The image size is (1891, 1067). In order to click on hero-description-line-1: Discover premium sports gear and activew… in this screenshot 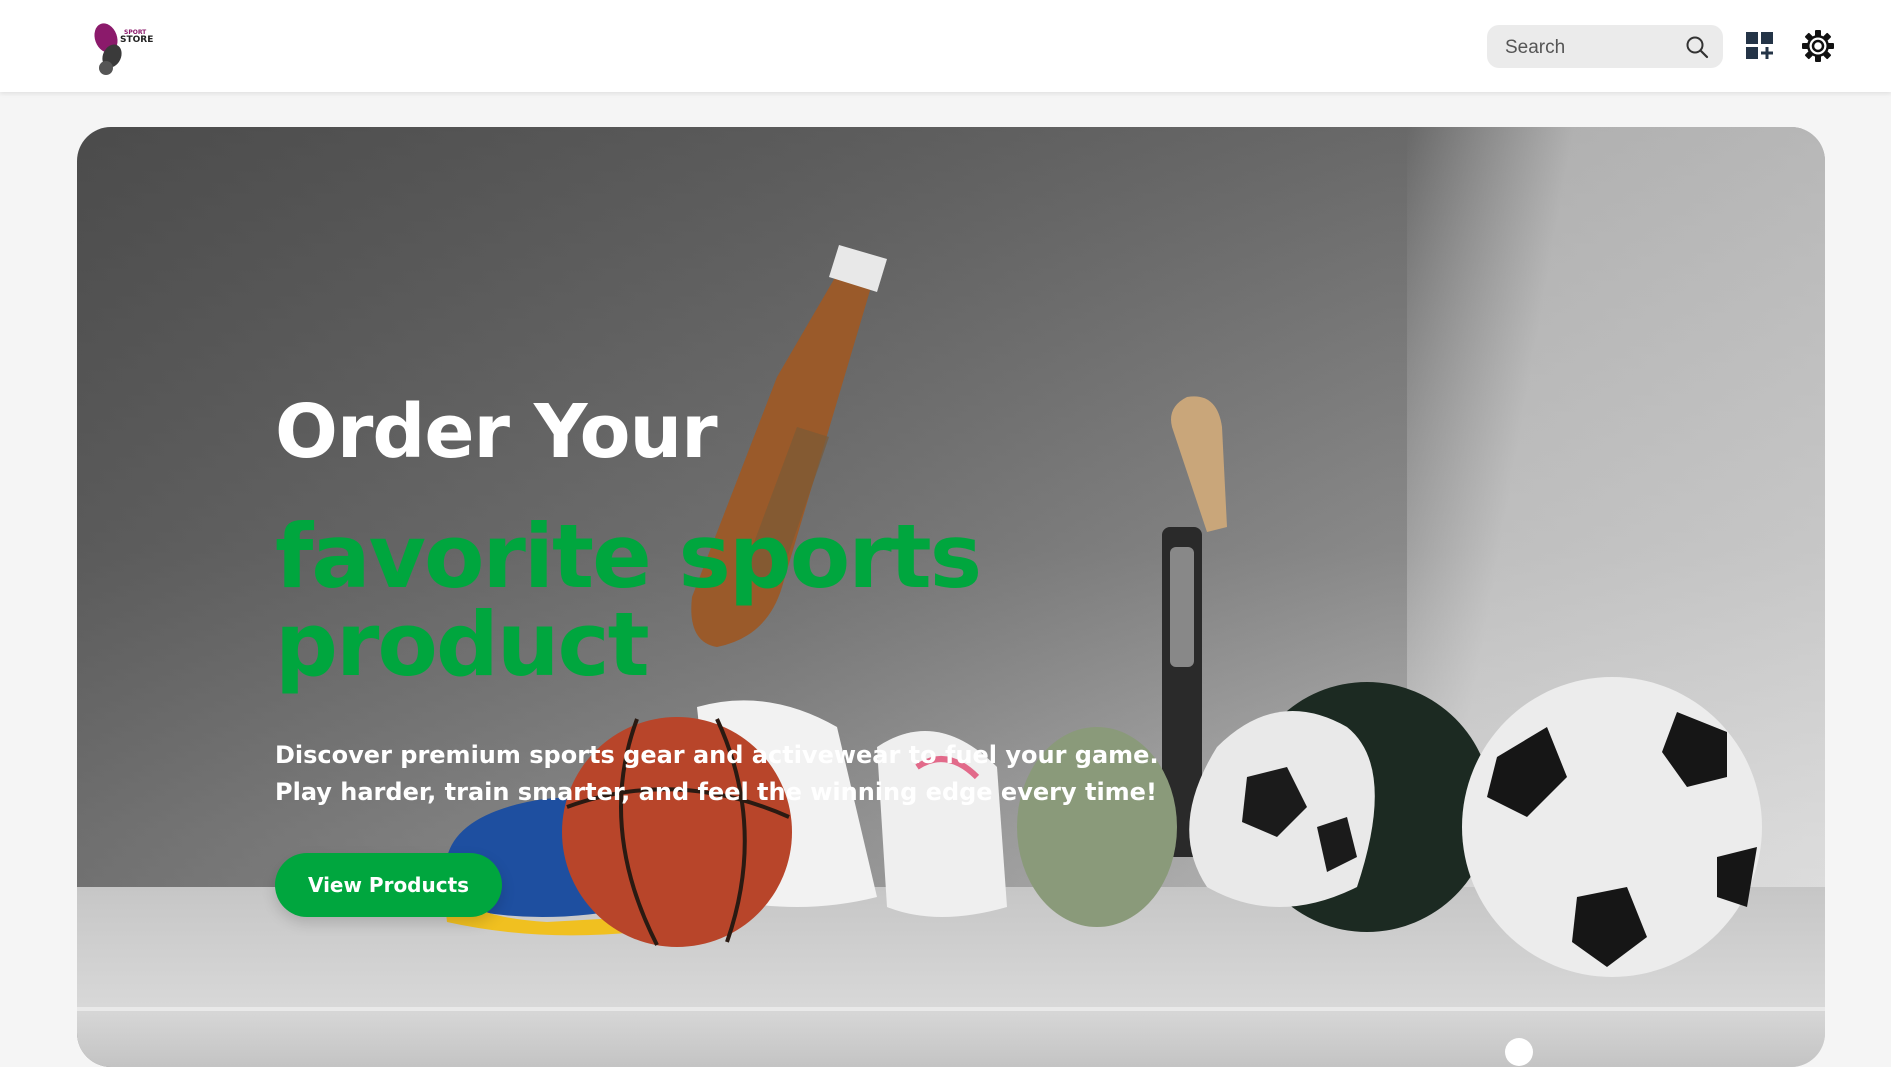, I will do `click(717, 755)`.